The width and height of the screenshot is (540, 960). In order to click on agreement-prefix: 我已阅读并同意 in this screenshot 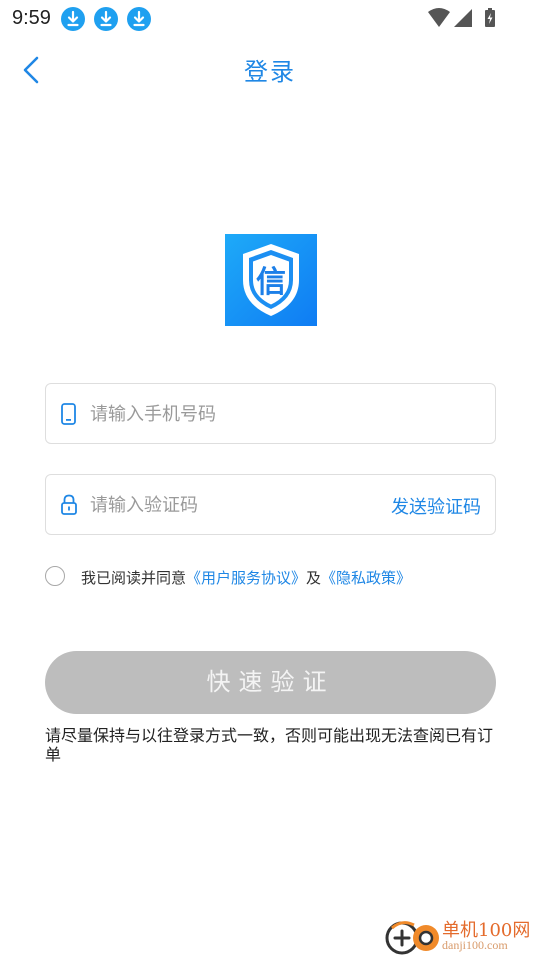, I will do `click(134, 578)`.